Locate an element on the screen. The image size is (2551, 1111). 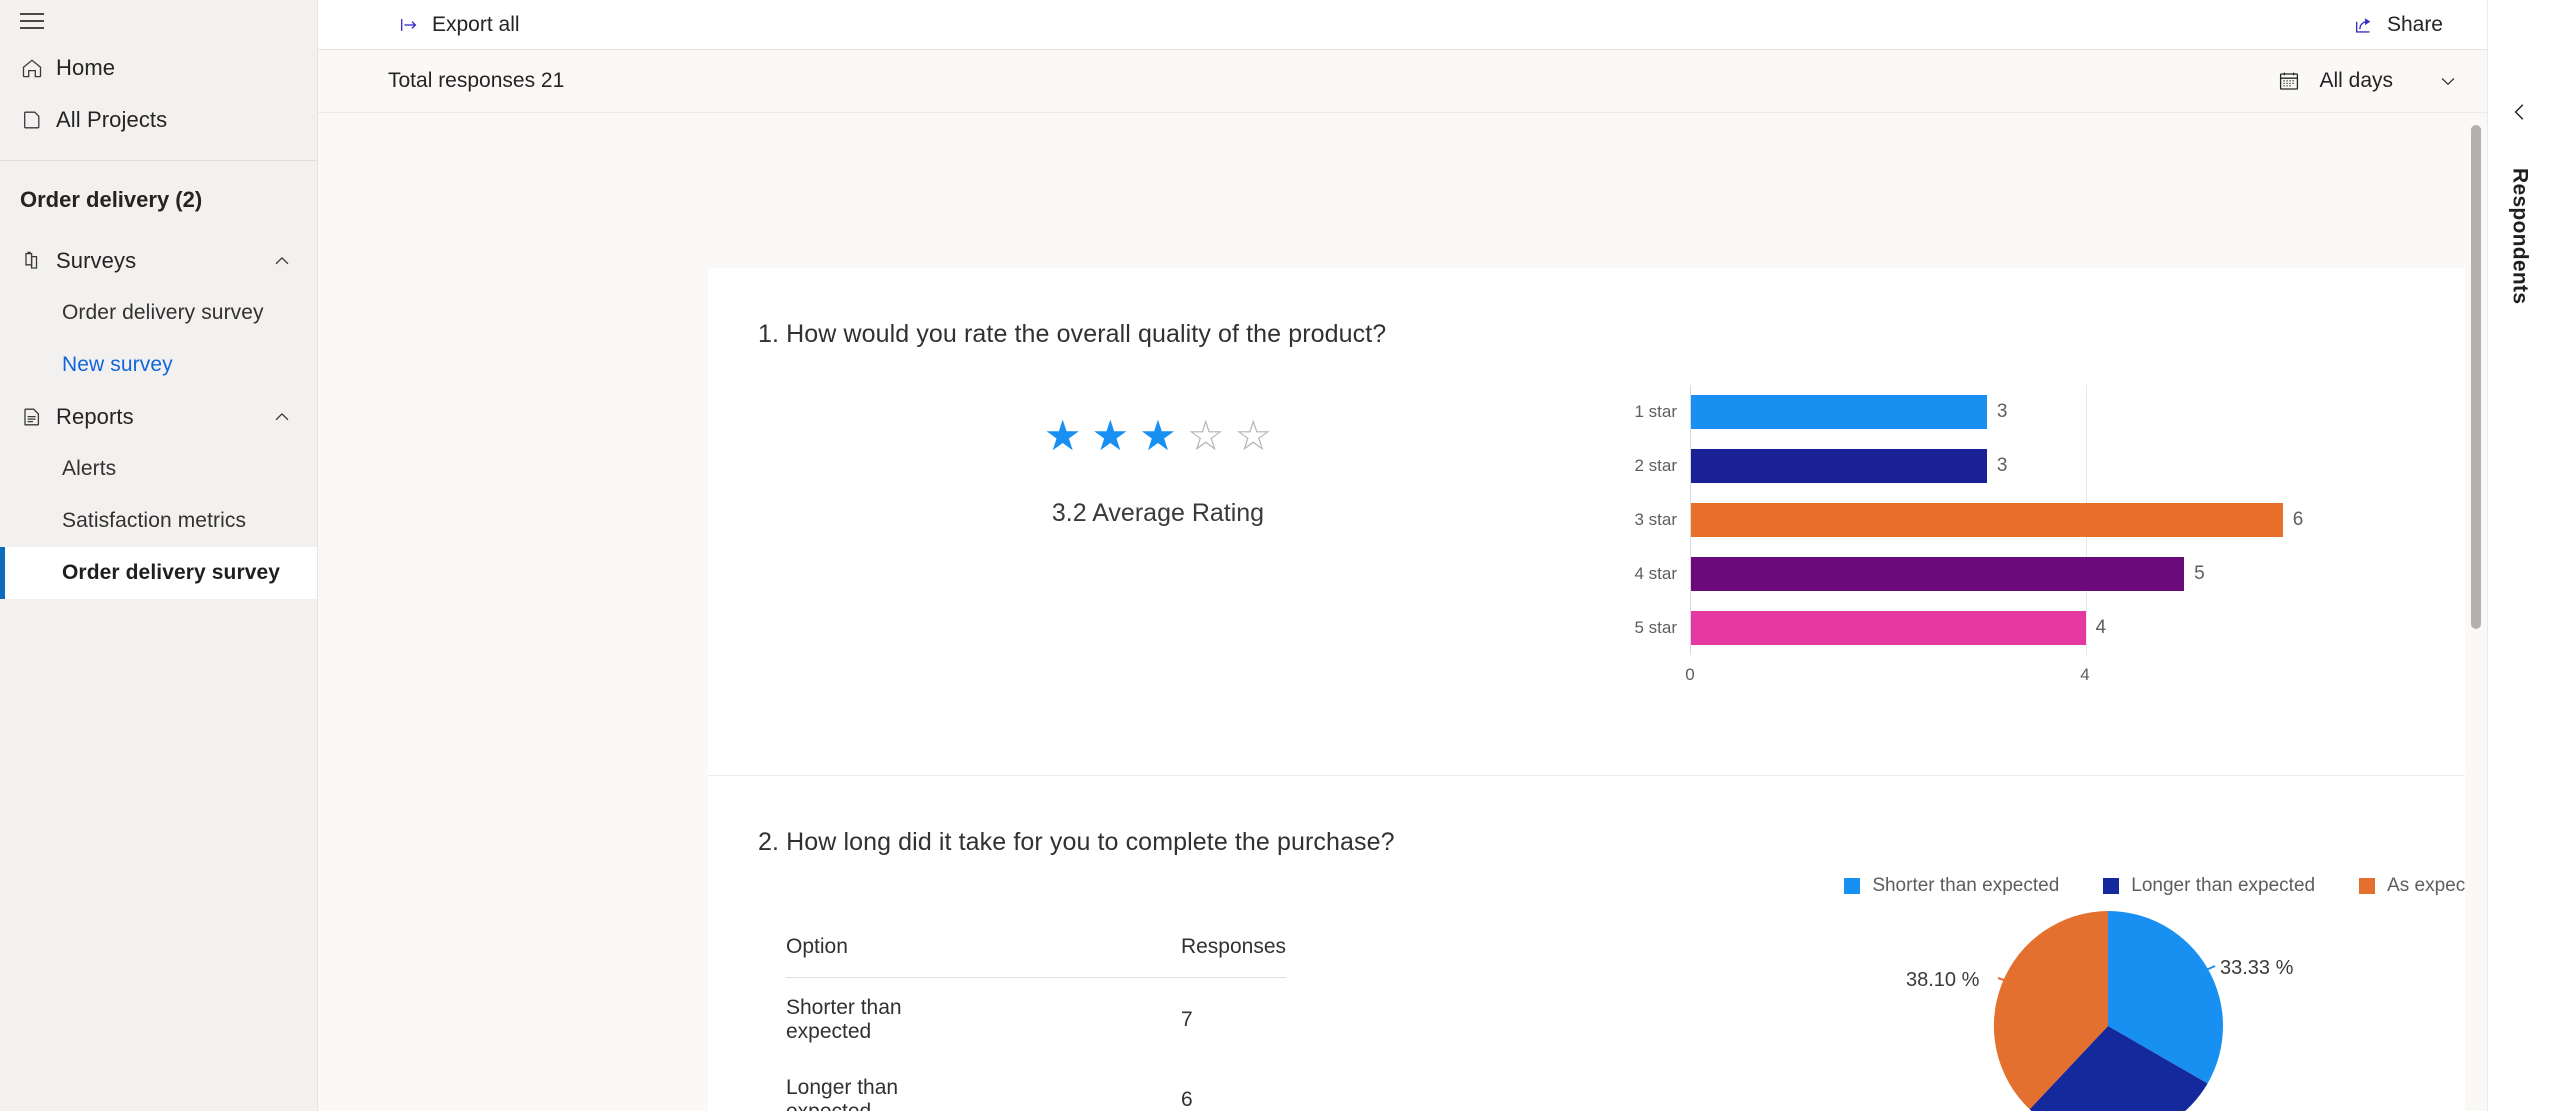
home-icon is located at coordinates (38, 68).